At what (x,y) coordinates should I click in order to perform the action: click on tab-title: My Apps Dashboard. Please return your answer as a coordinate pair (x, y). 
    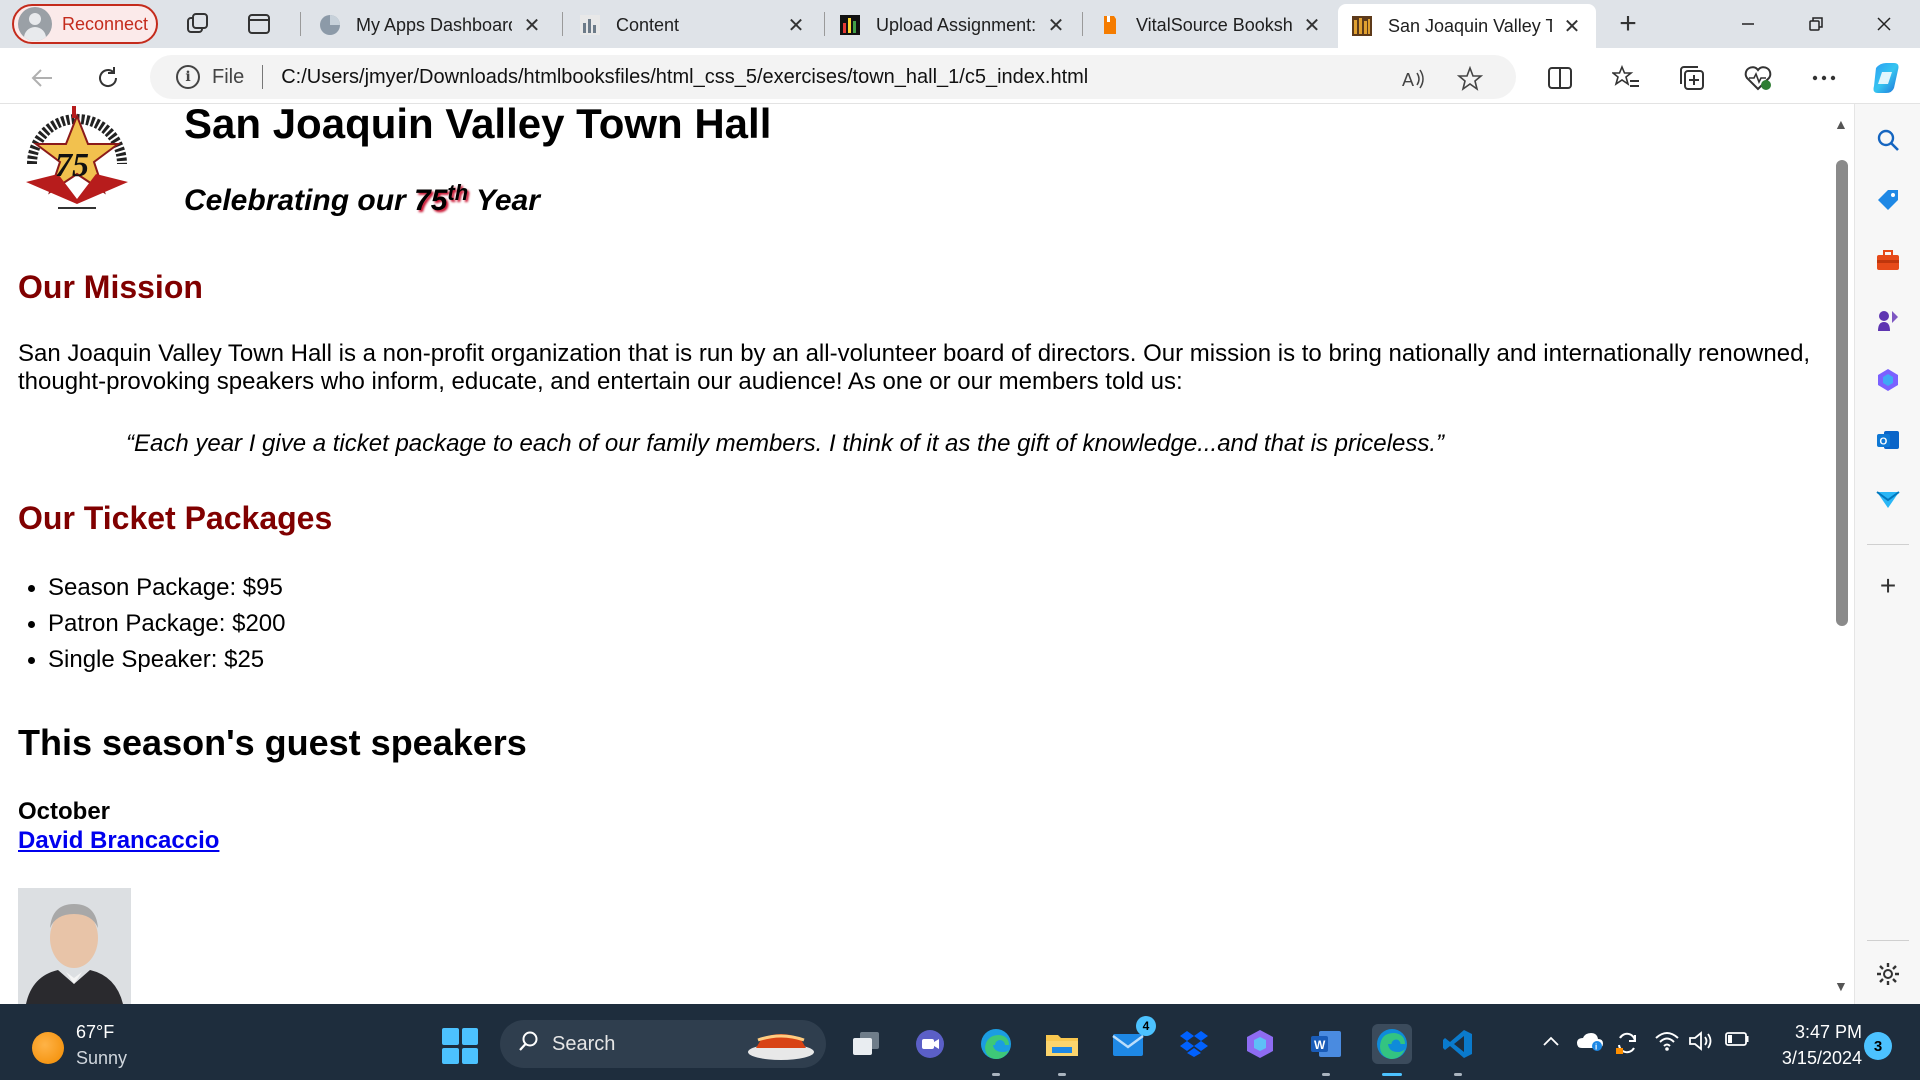
    Looking at the image, I should click on (434, 24).